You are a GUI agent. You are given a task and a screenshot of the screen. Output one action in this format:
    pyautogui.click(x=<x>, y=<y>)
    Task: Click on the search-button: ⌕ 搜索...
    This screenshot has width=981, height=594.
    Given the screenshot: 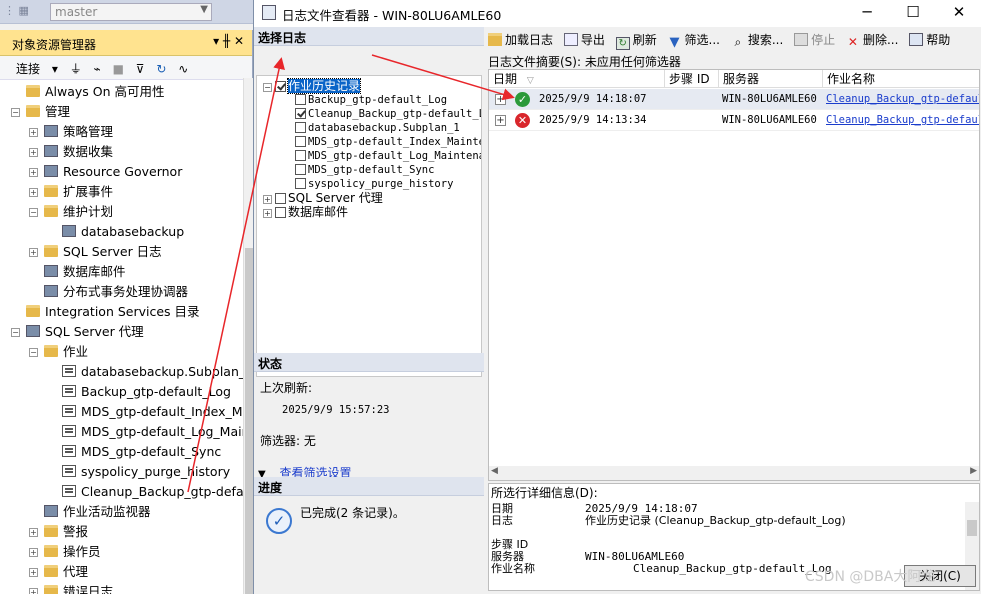 What is the action you would take?
    pyautogui.click(x=757, y=40)
    